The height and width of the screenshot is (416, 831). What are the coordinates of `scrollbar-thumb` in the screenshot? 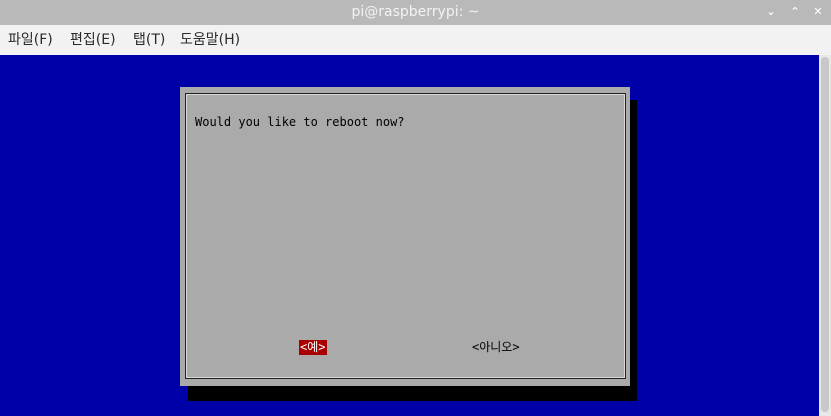 It's located at (825, 234).